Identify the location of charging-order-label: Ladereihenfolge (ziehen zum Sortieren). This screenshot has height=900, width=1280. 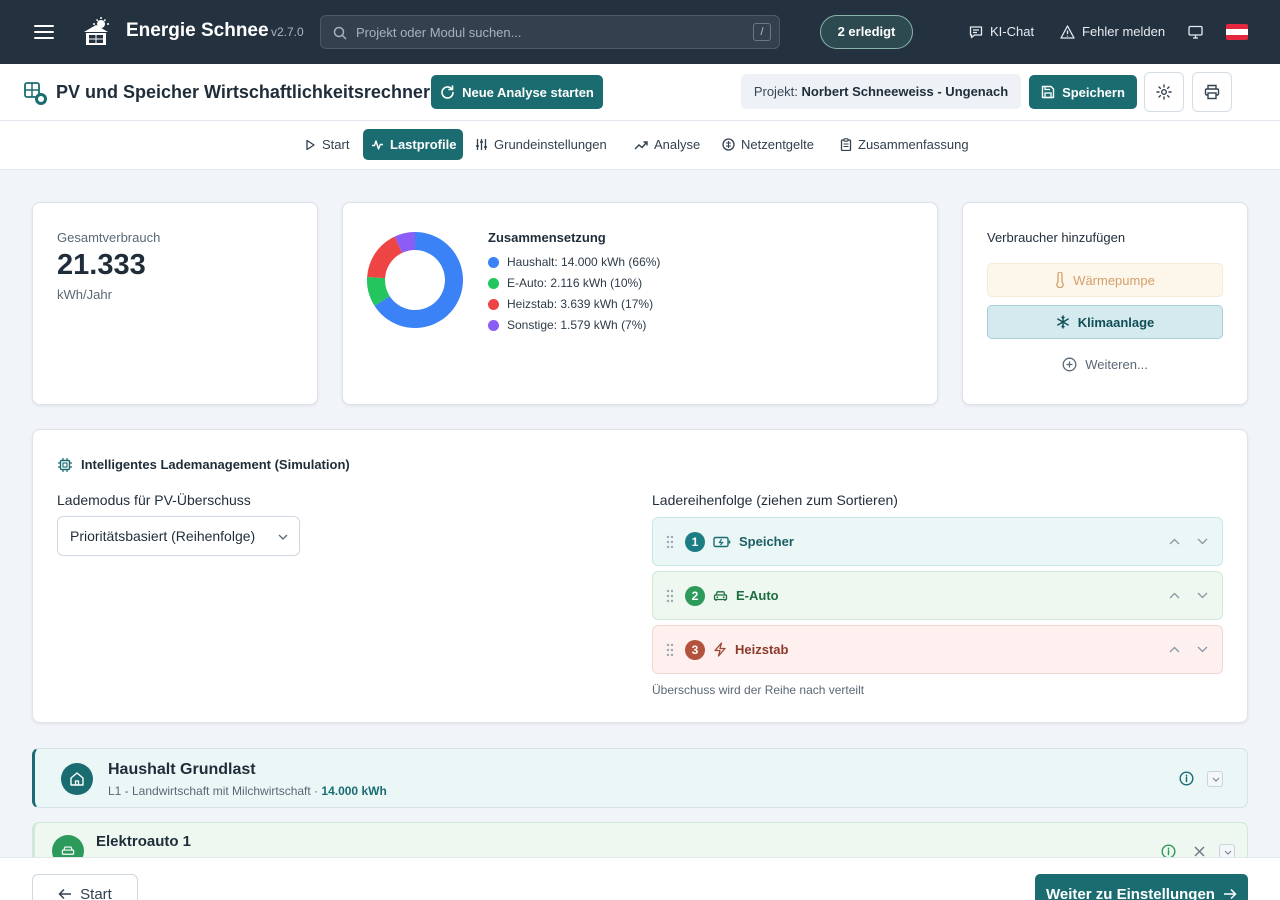
(775, 500).